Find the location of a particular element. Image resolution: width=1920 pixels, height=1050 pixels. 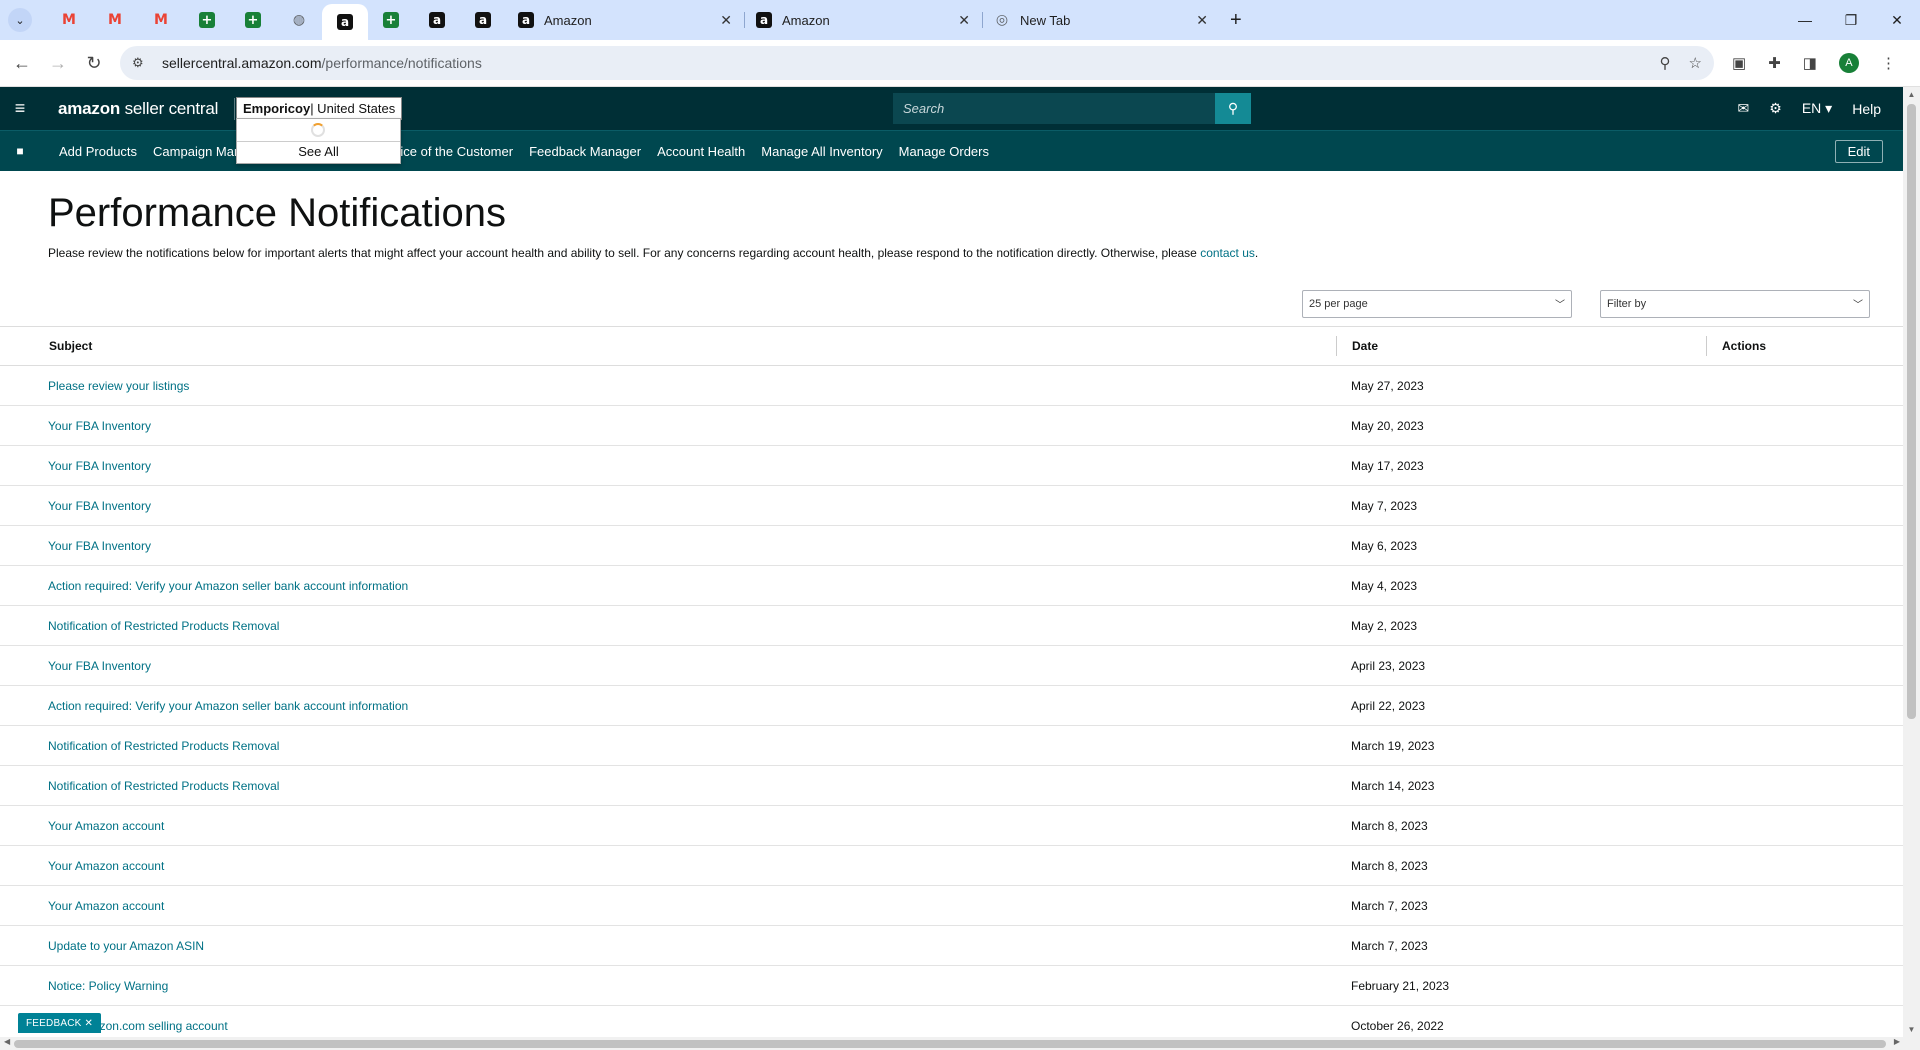

seller-central-logo: amazon seller central is located at coordinates (138, 109).